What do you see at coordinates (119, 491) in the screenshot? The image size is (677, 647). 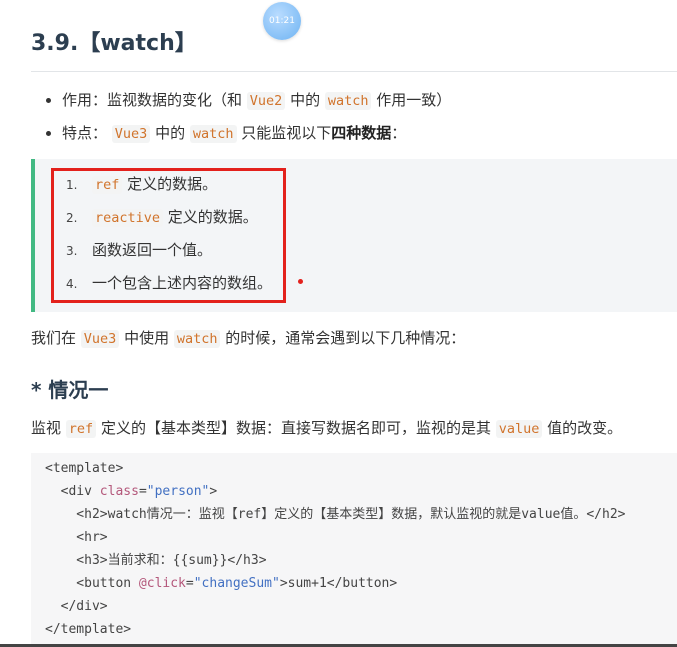 I see `code-attr: class` at bounding box center [119, 491].